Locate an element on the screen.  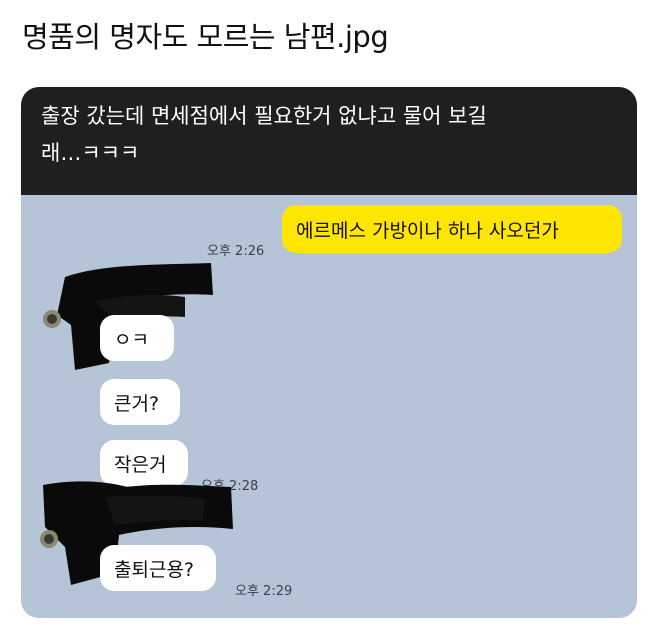
post-title: 명품의 명자도 모르는 남편.jpg is located at coordinates (205, 37).